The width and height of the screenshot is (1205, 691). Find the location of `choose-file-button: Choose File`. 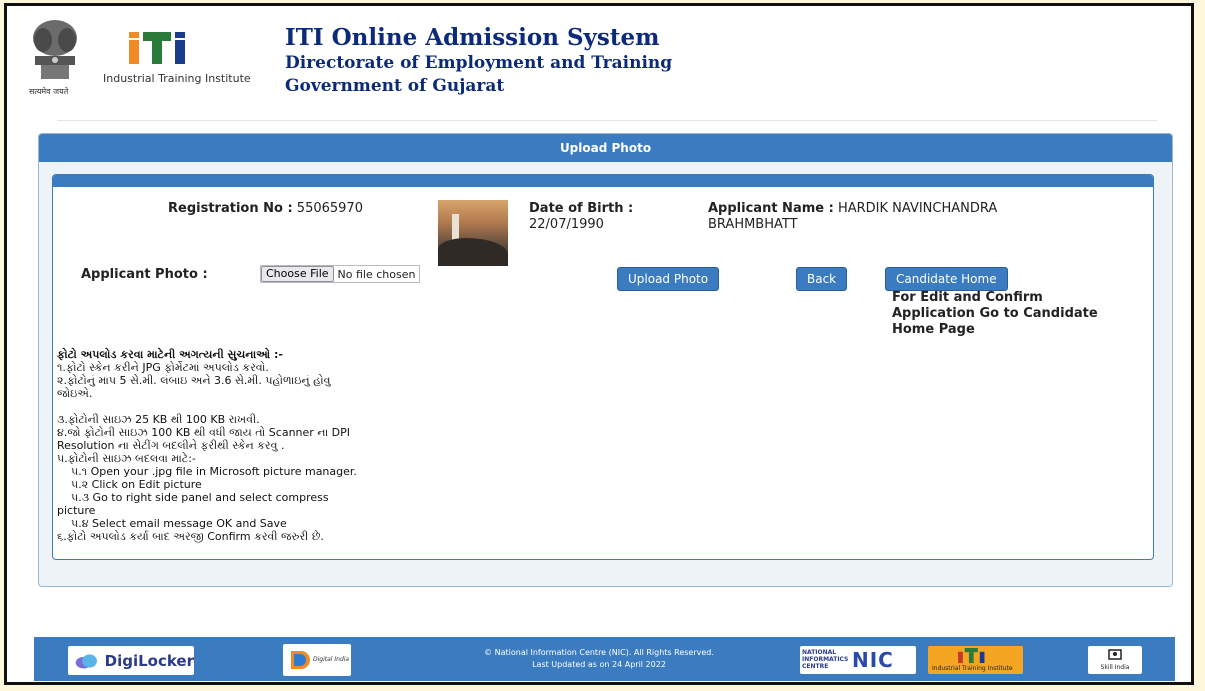

choose-file-button: Choose File is located at coordinates (297, 274).